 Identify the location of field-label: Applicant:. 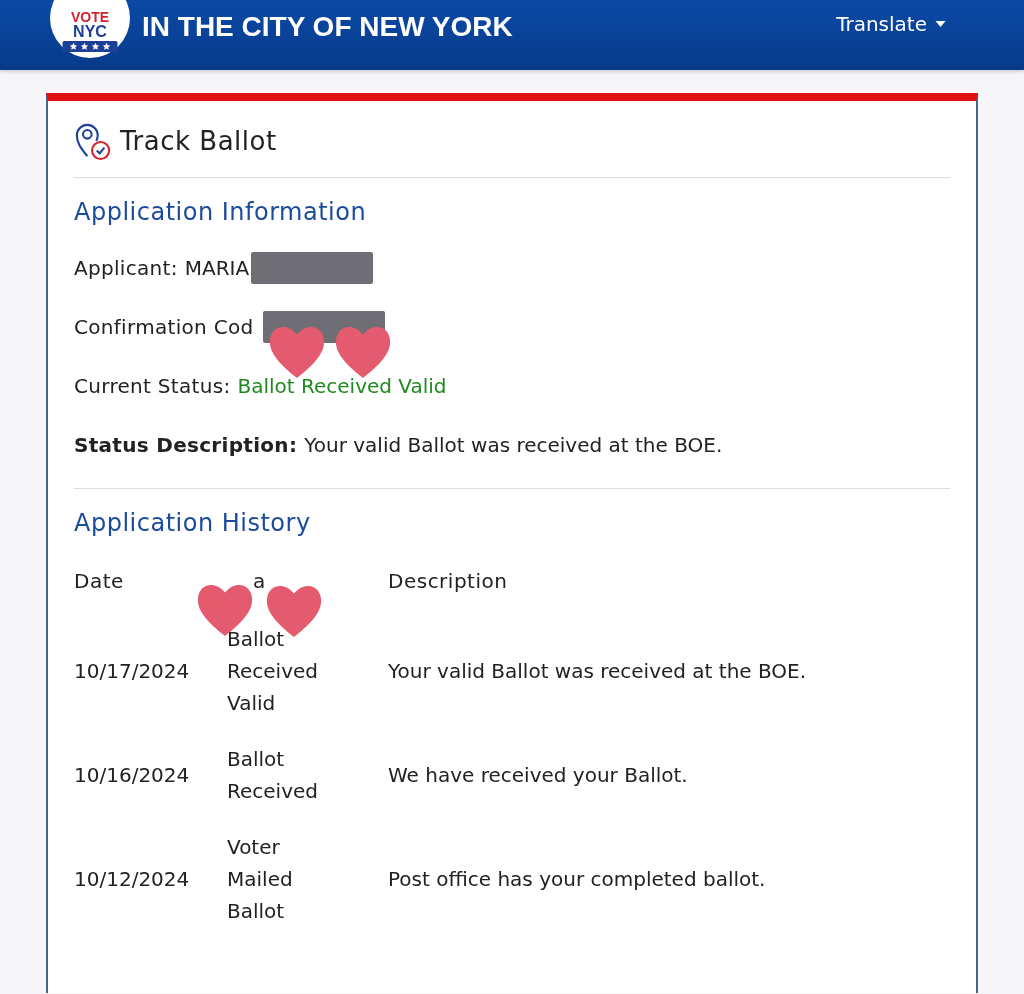
(126, 268).